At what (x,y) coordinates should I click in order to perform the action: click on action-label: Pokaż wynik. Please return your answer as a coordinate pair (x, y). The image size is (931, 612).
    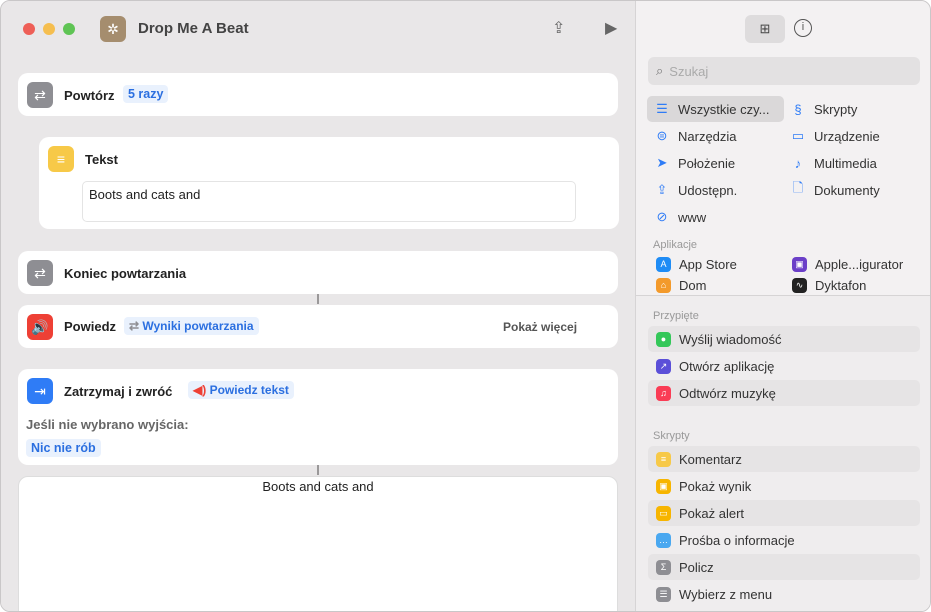
    Looking at the image, I should click on (715, 486).